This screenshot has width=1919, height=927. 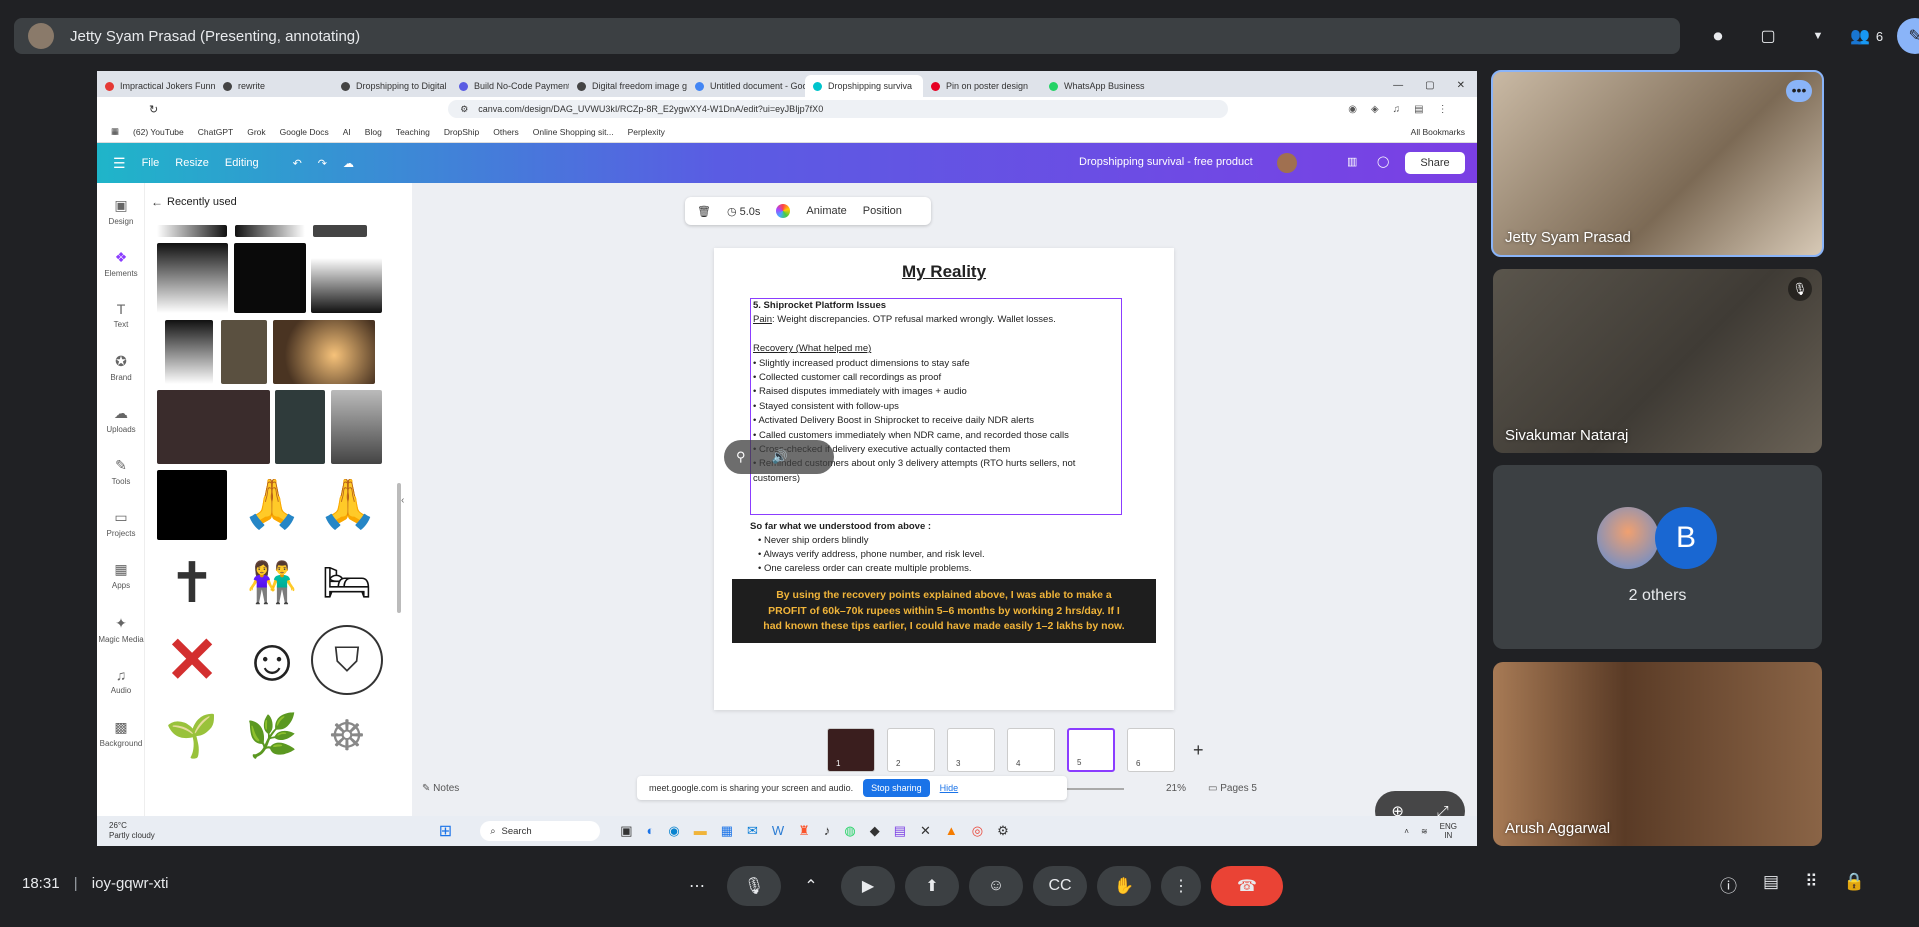 I want to click on people-count: 👥 6, so click(x=1866, y=36).